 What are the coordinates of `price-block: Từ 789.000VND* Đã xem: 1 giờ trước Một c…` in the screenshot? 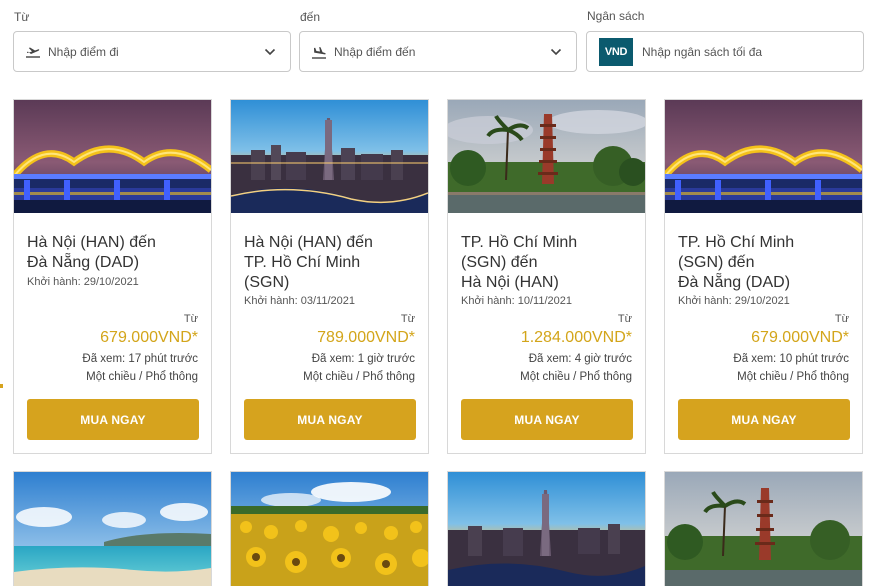 It's located at (359, 349).